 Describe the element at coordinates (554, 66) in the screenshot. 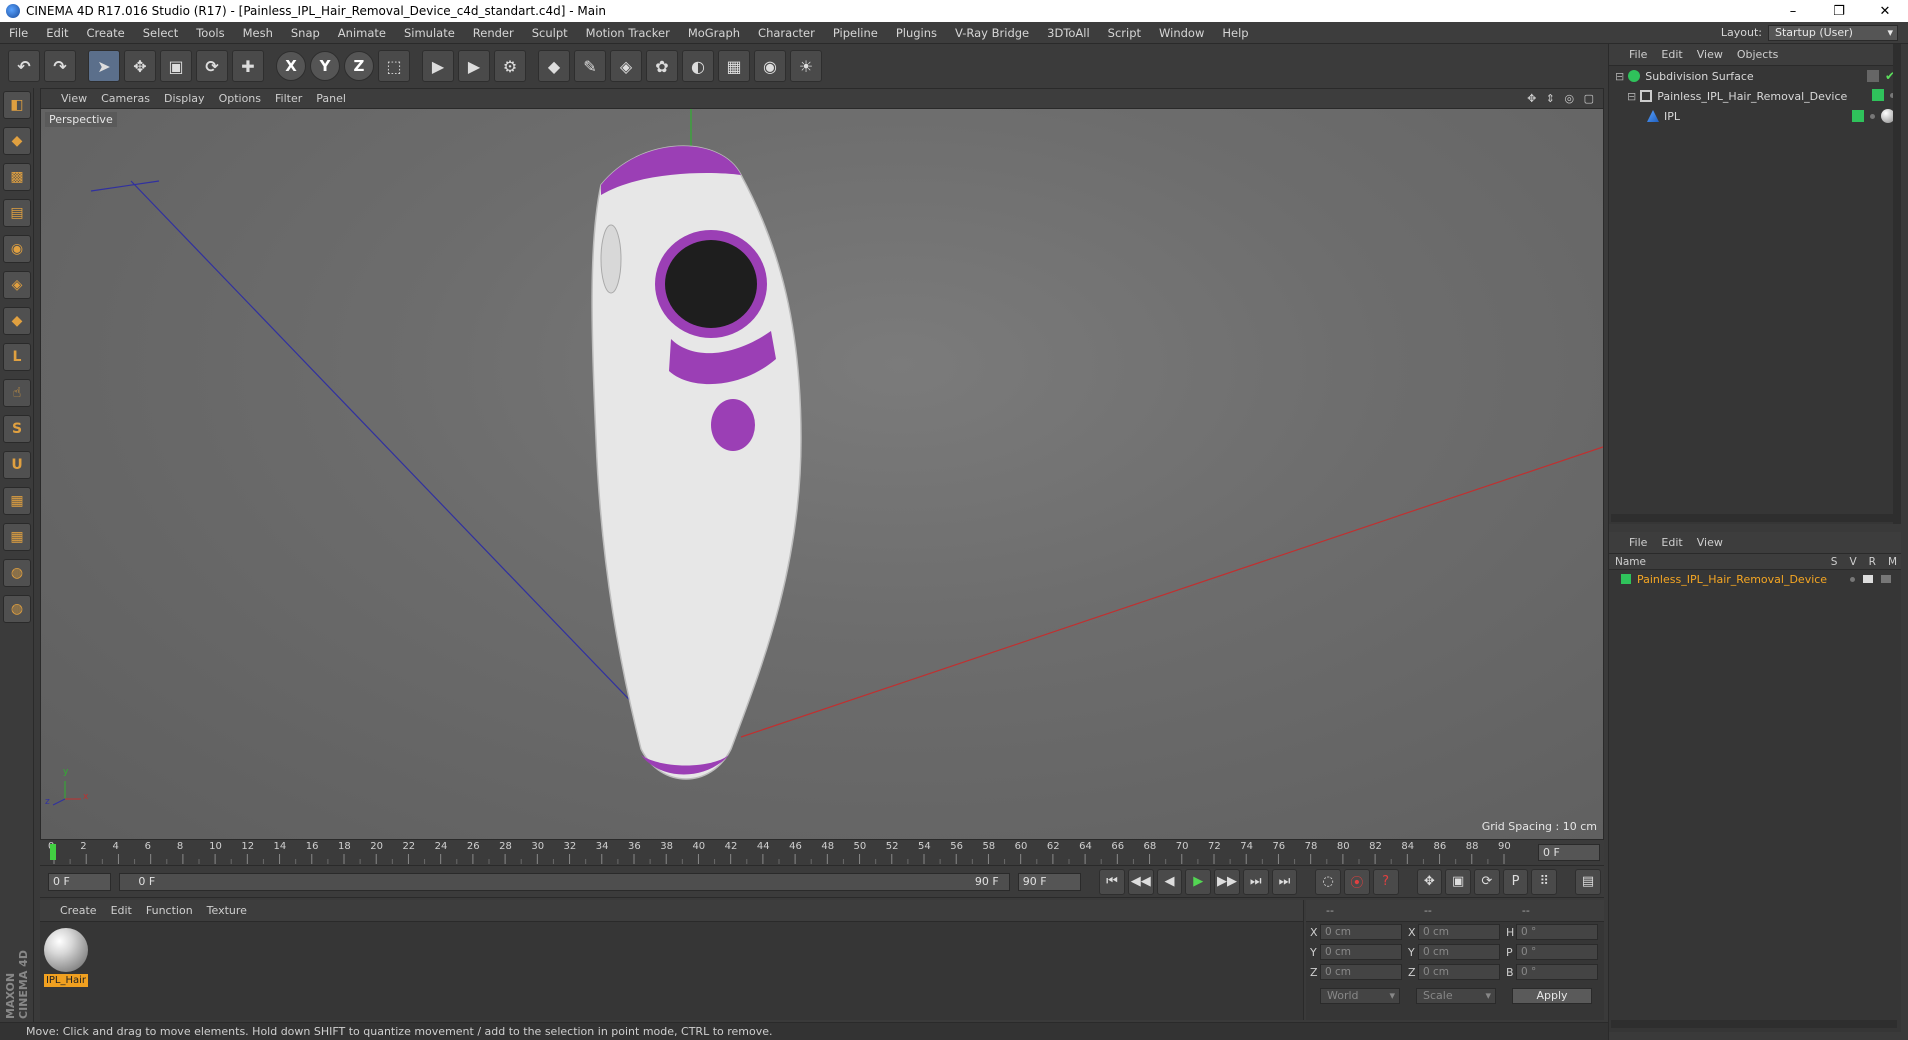

I see `cube-object-button: ◆` at that location.